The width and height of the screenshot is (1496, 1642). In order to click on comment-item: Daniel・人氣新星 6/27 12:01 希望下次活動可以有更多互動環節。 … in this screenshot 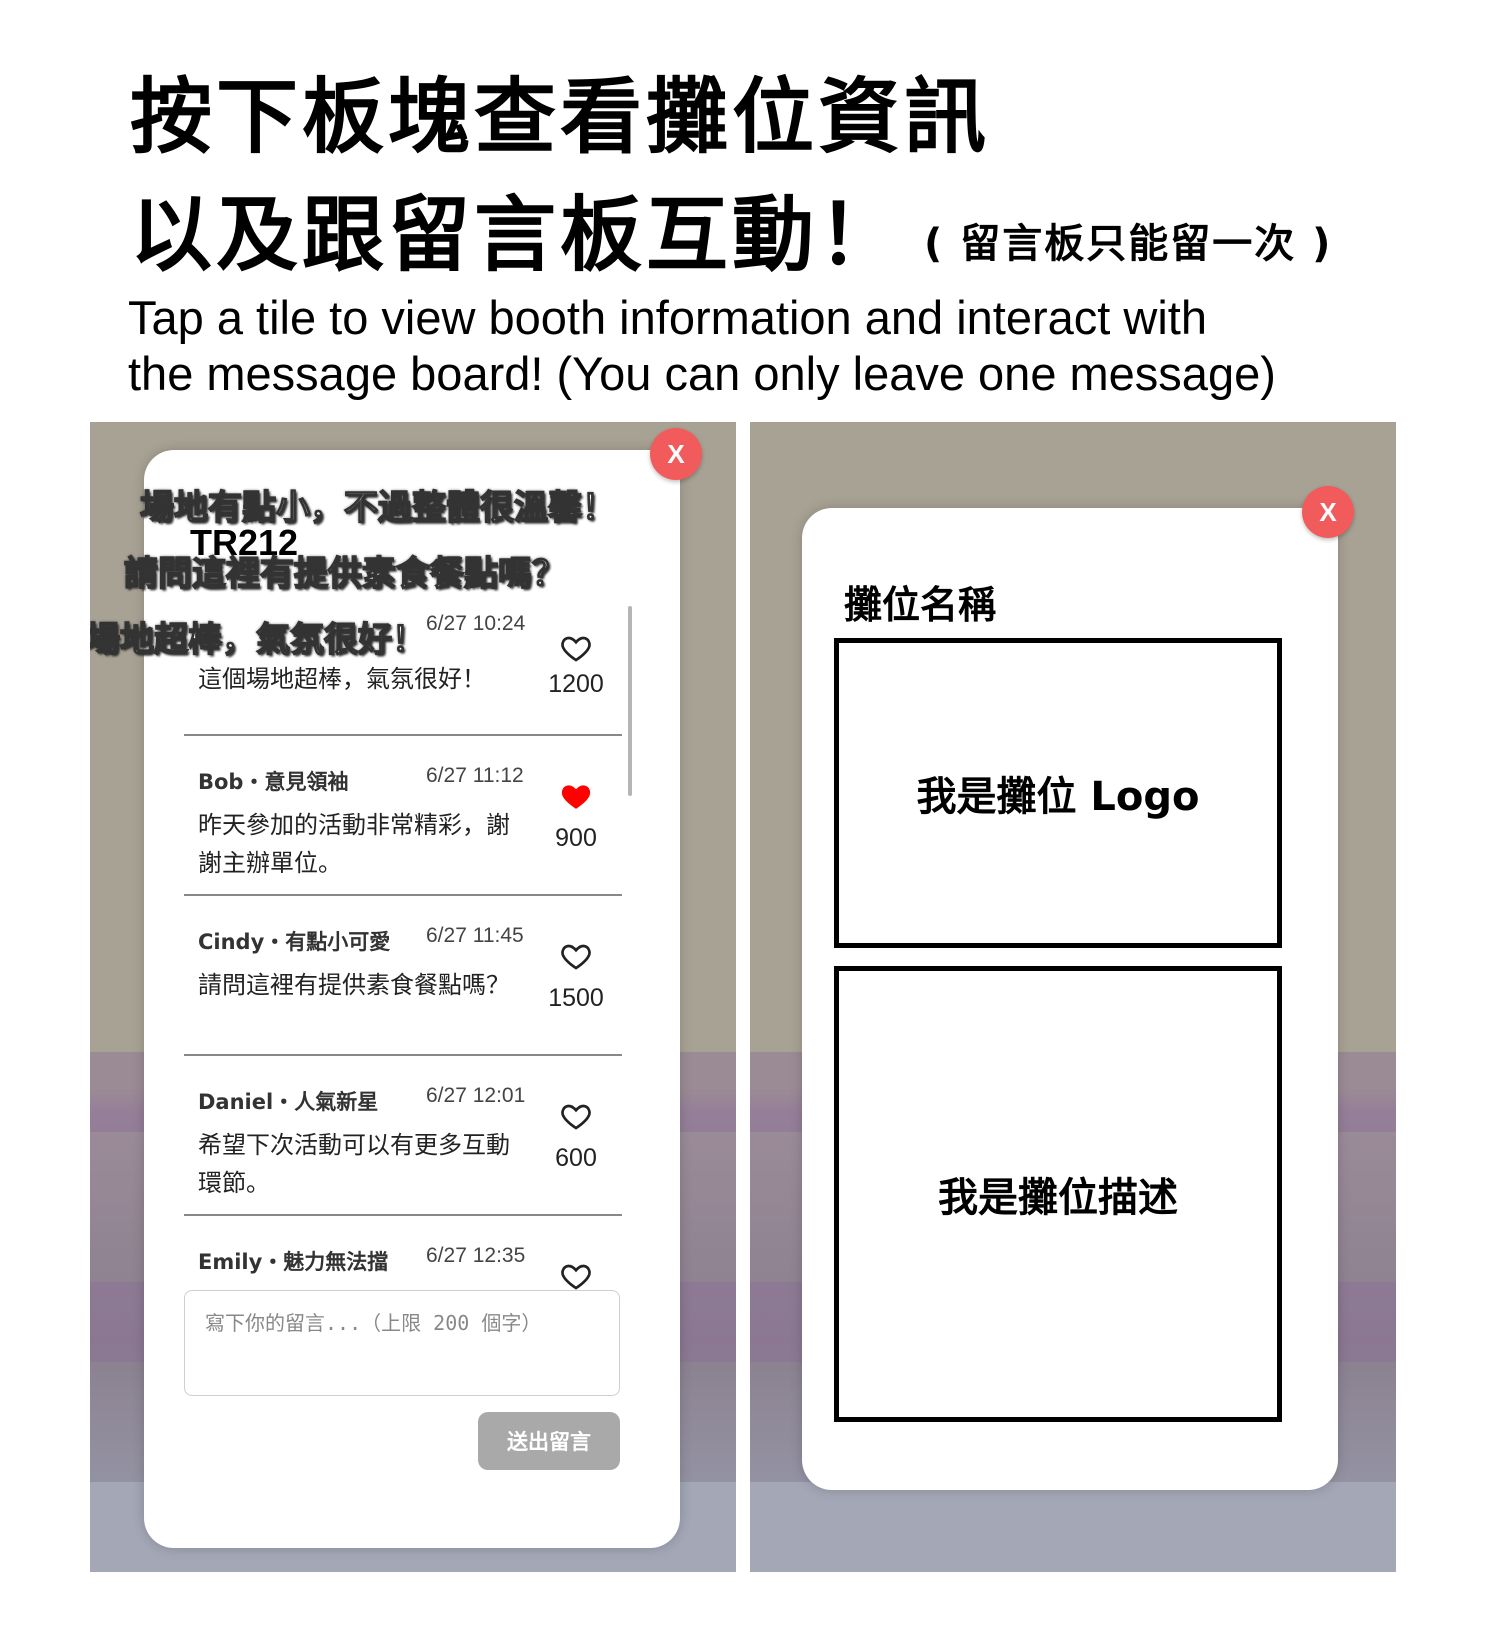, I will do `click(403, 1136)`.